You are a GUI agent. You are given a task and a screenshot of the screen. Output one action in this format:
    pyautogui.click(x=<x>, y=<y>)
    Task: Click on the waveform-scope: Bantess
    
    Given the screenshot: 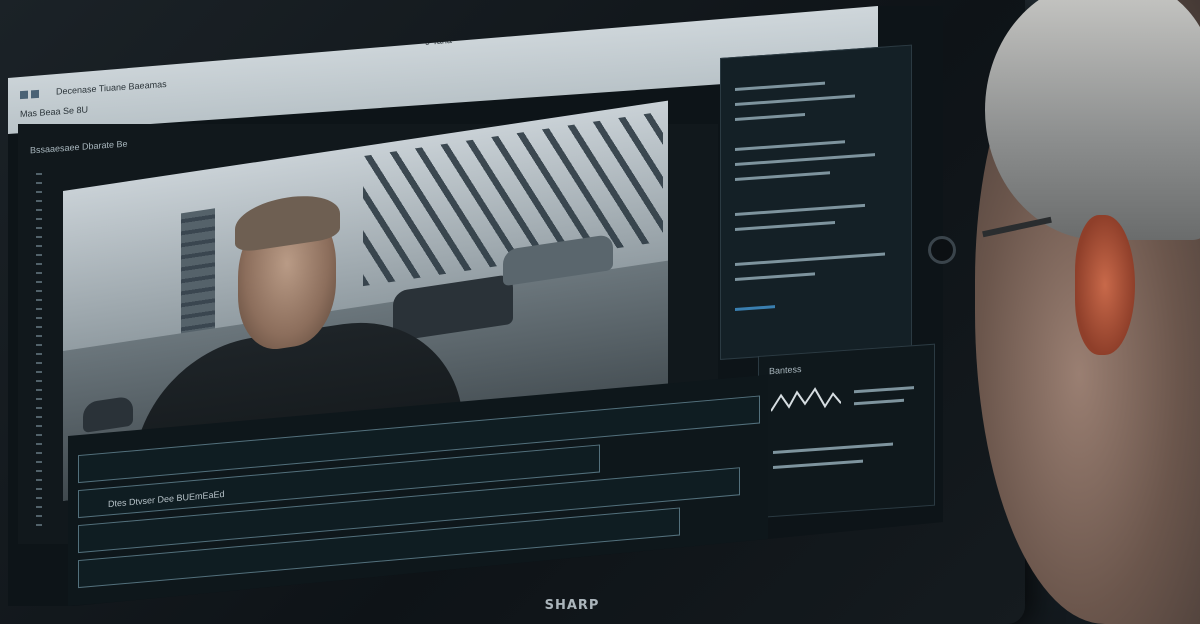 What is the action you would take?
    pyautogui.click(x=846, y=430)
    